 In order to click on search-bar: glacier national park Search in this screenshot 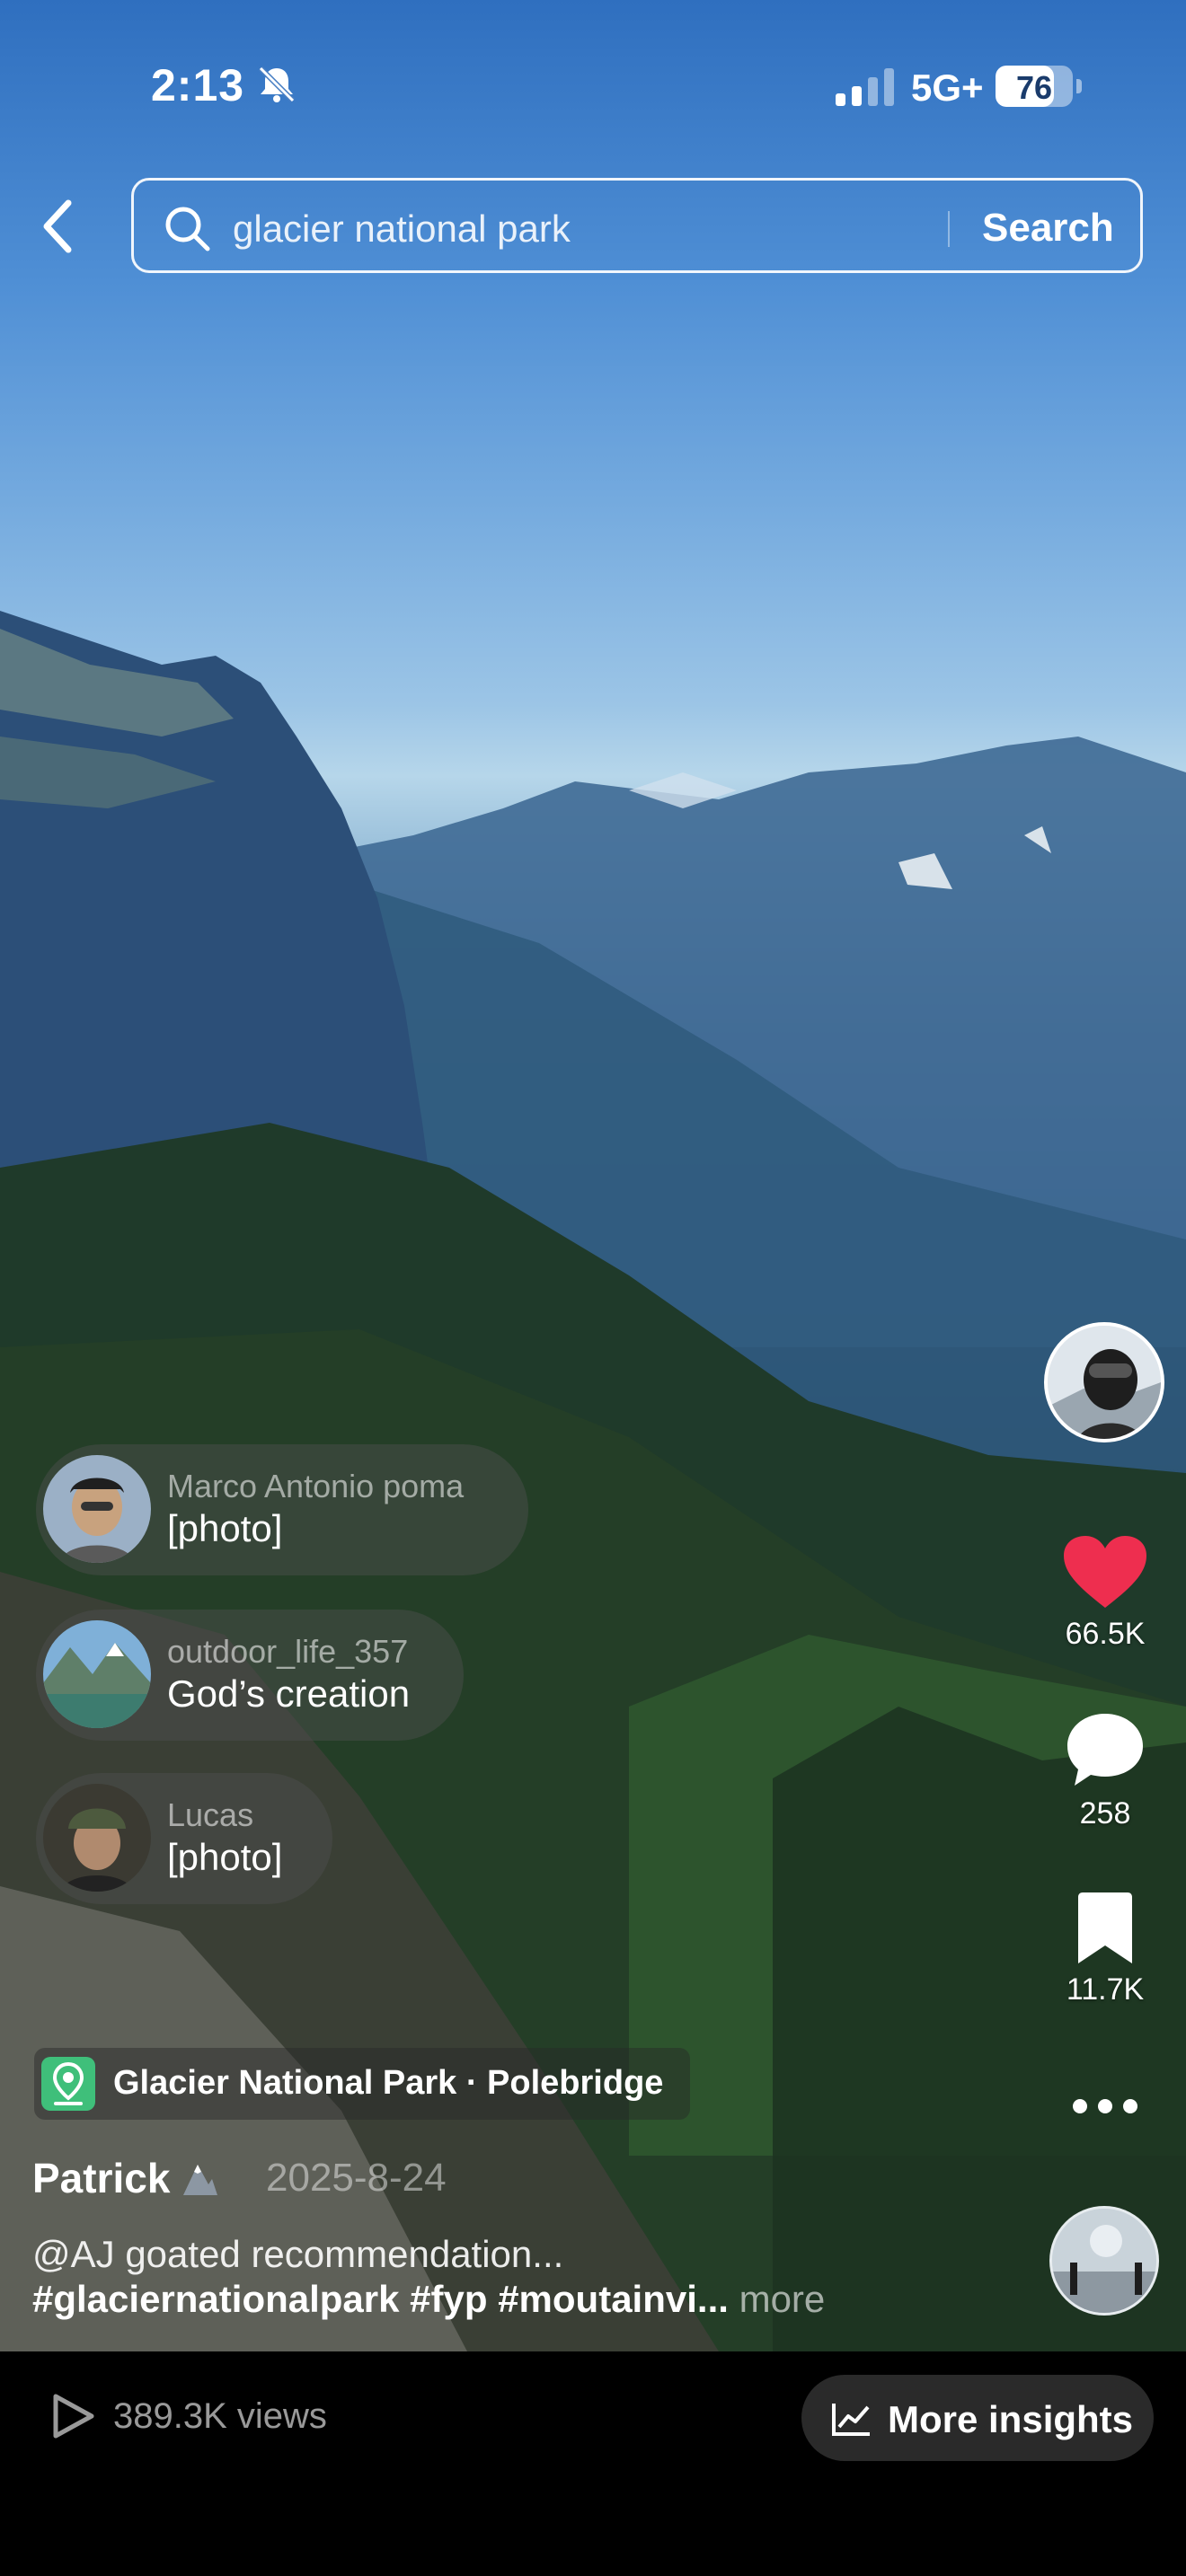, I will do `click(637, 225)`.